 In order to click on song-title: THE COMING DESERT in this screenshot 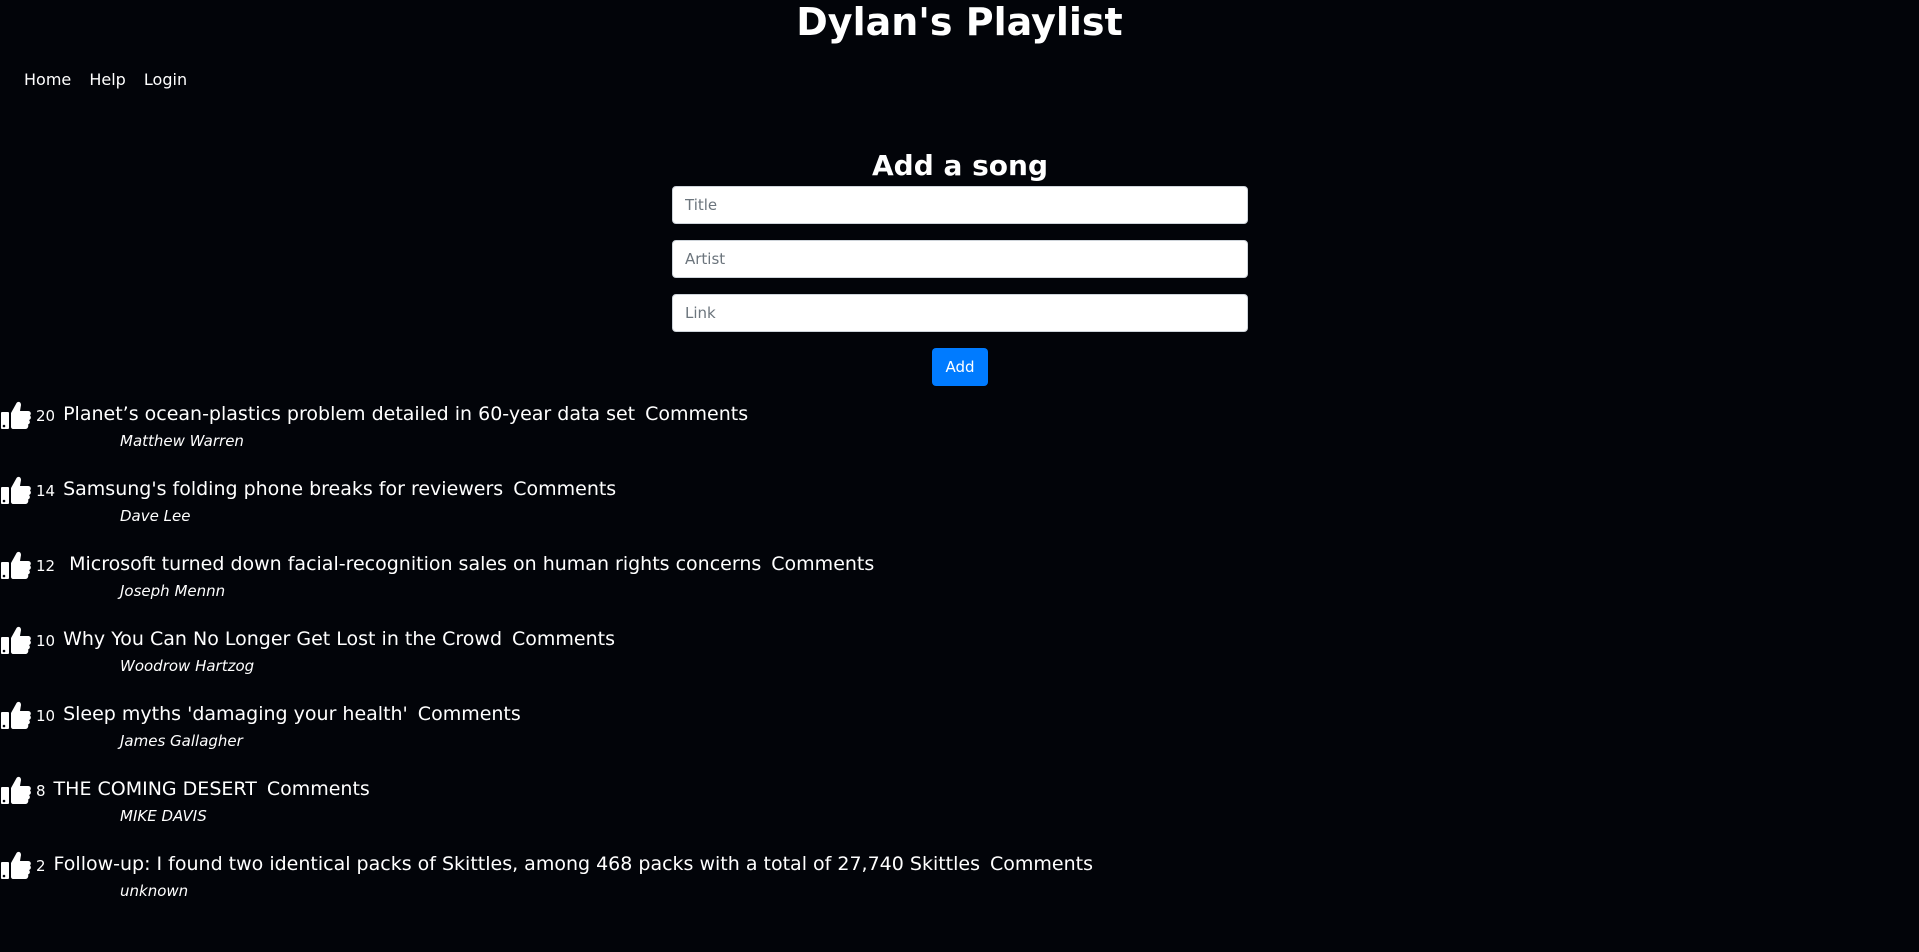, I will do `click(155, 789)`.